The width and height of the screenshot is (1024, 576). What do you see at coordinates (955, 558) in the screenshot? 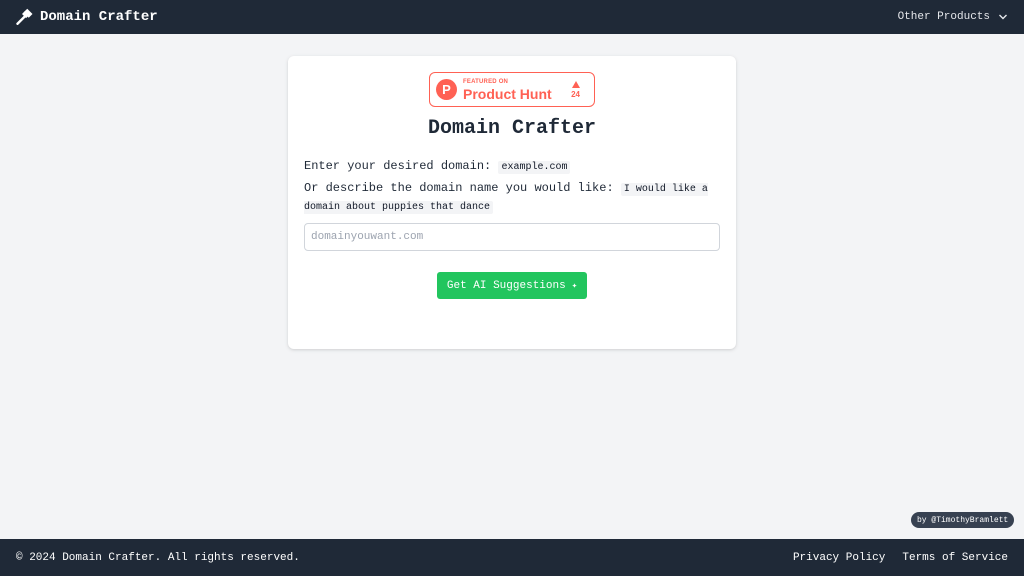
I see `terms-of-service-link: Terms of Service` at bounding box center [955, 558].